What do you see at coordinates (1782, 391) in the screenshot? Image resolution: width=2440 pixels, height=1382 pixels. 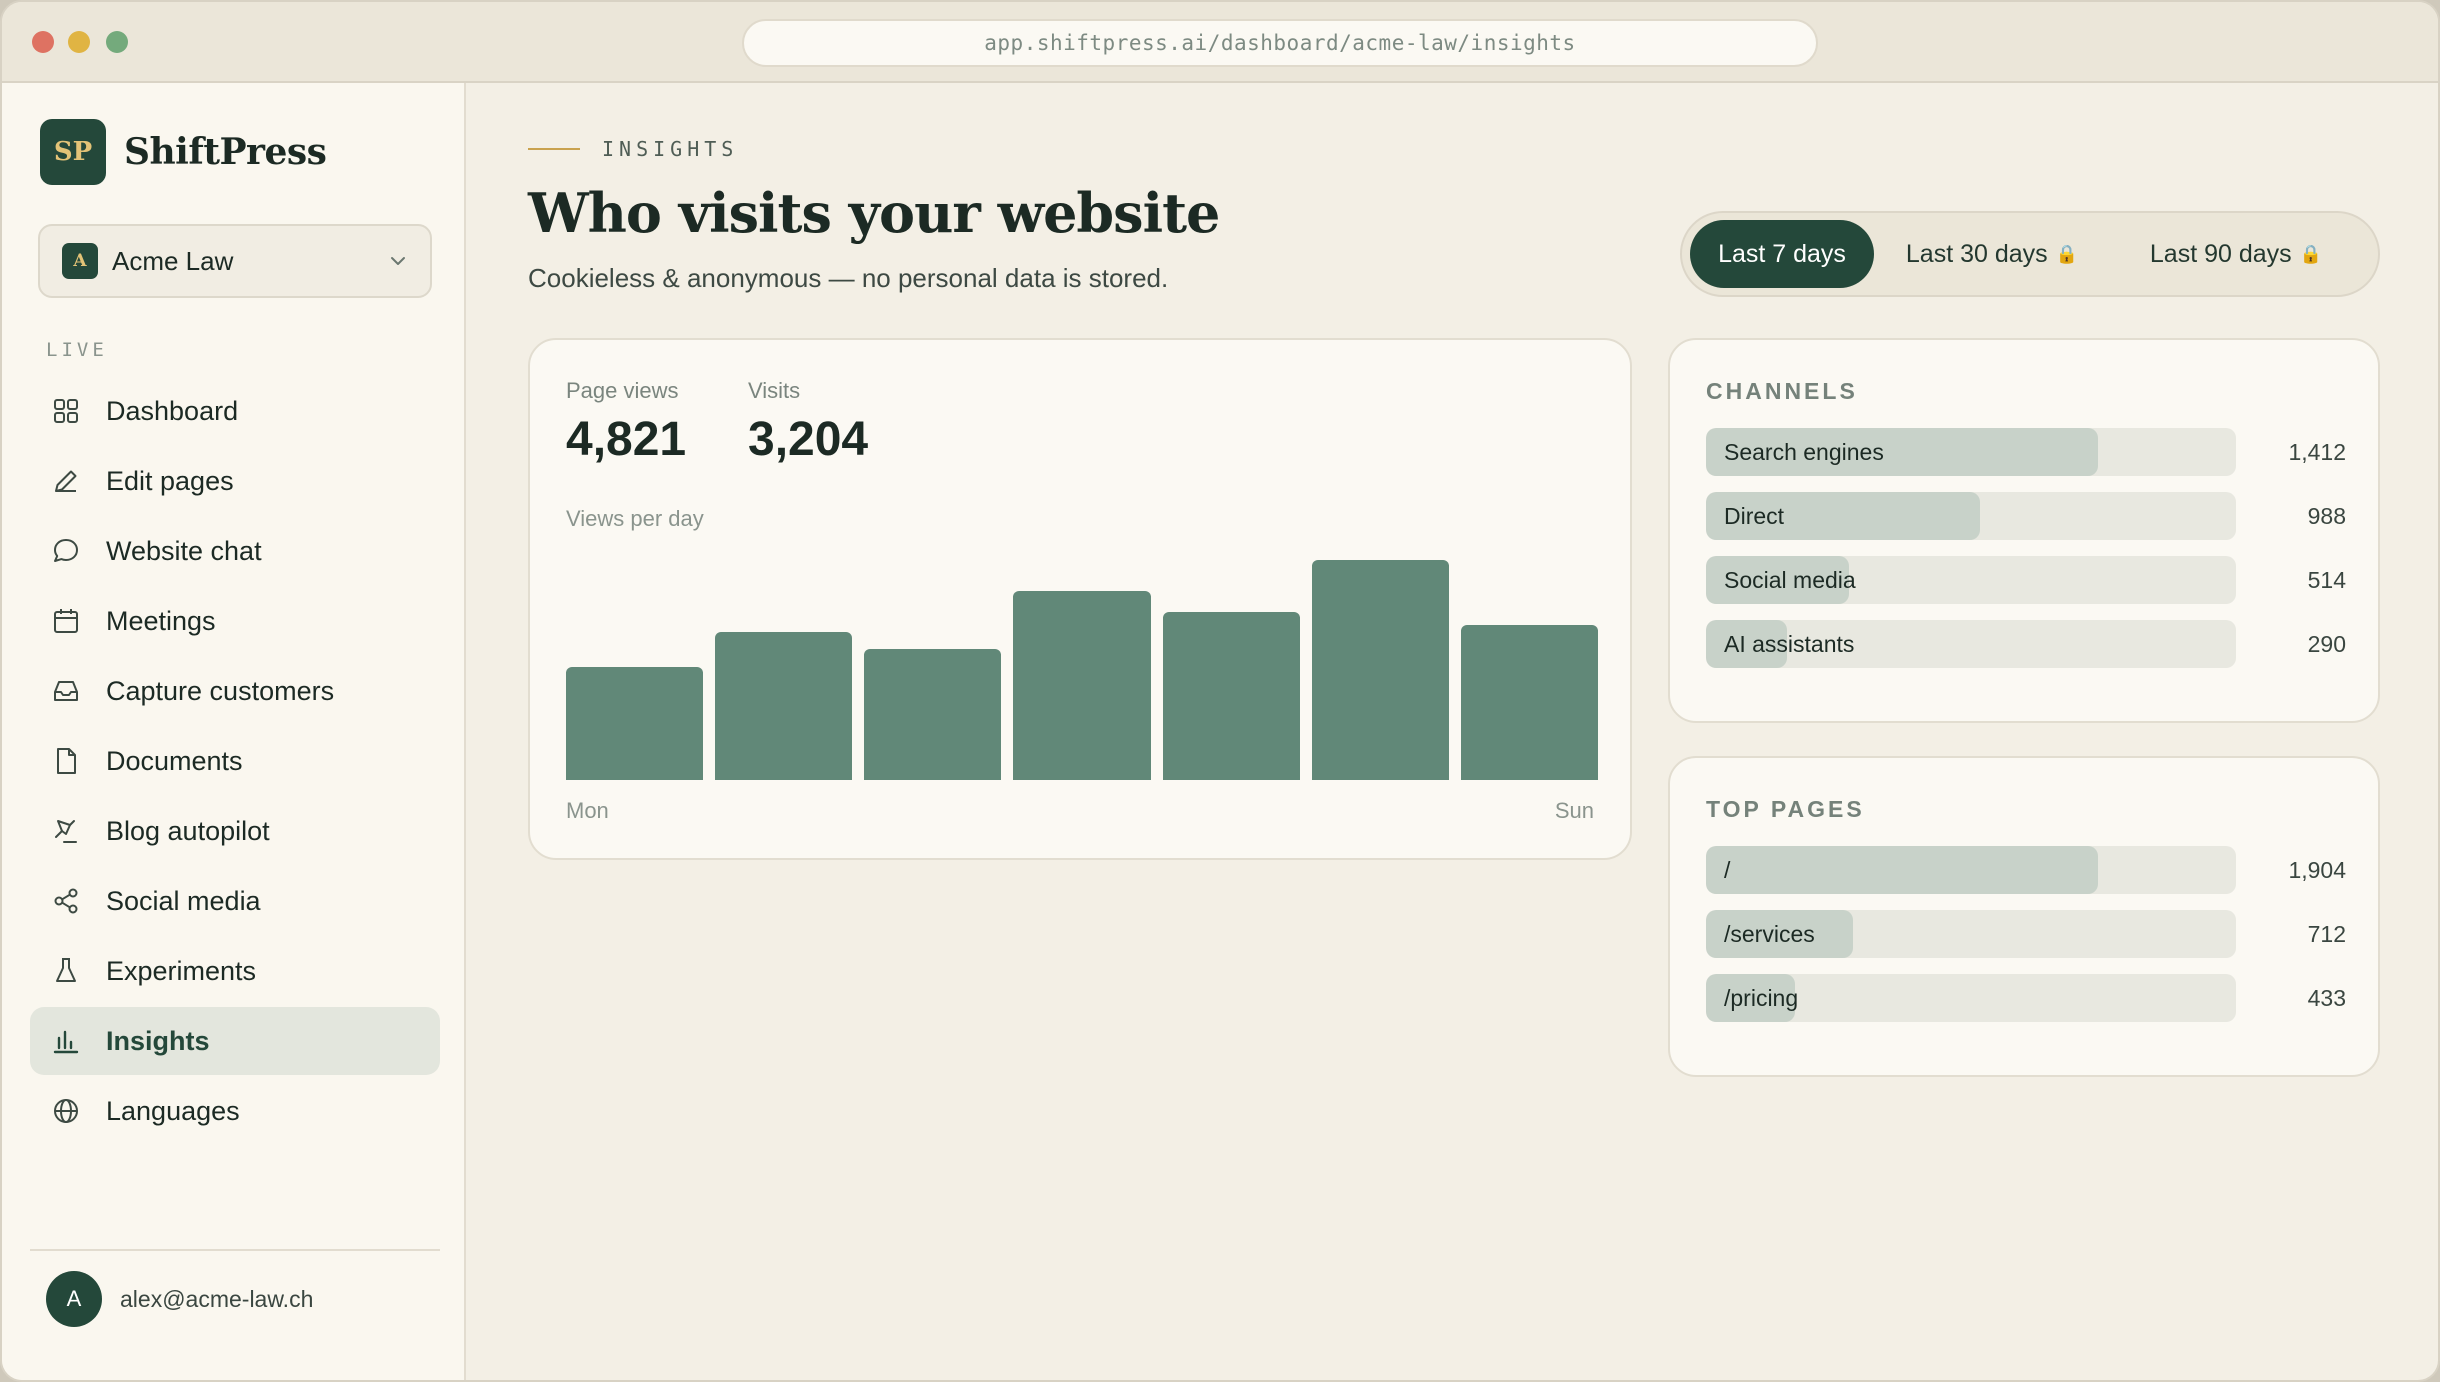 I see `channels-title: CHANNELS` at bounding box center [1782, 391].